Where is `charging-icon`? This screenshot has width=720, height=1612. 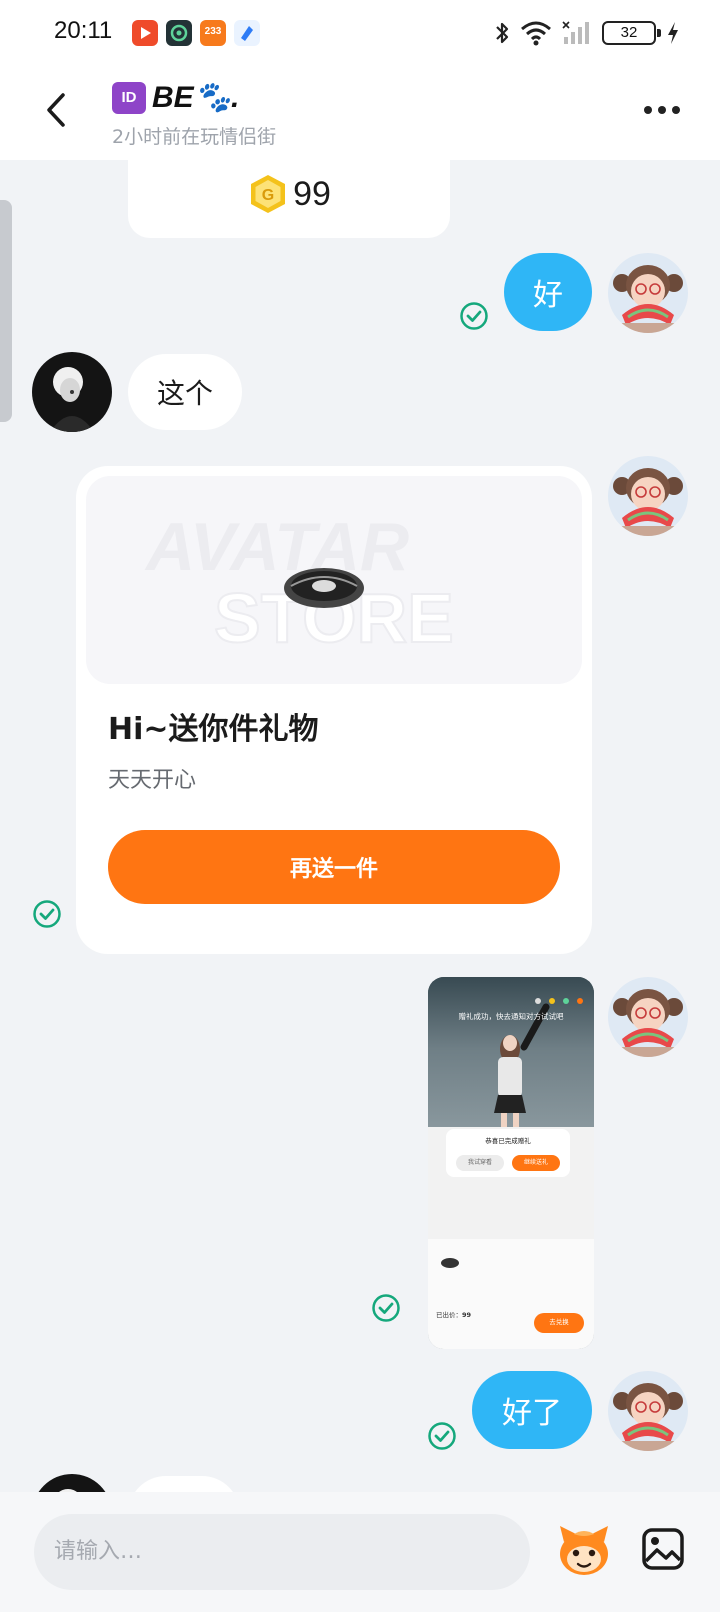
charging-icon is located at coordinates (673, 33).